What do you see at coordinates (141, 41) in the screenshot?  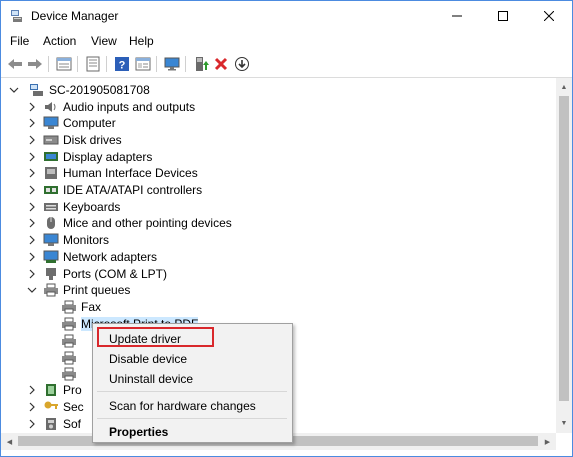 I see `menu-help: Help` at bounding box center [141, 41].